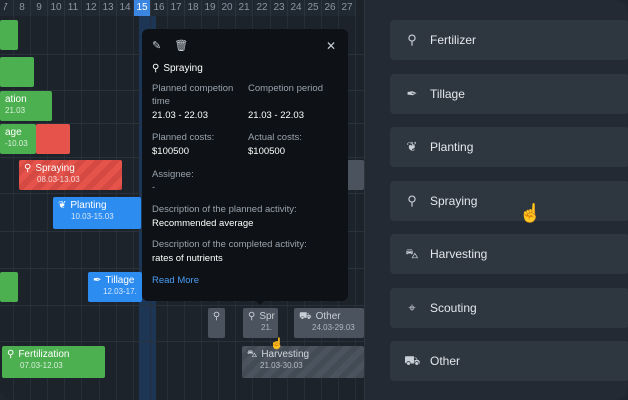  Describe the element at coordinates (120, 291) in the screenshot. I see `bar-dates: 12.03-17.` at that location.